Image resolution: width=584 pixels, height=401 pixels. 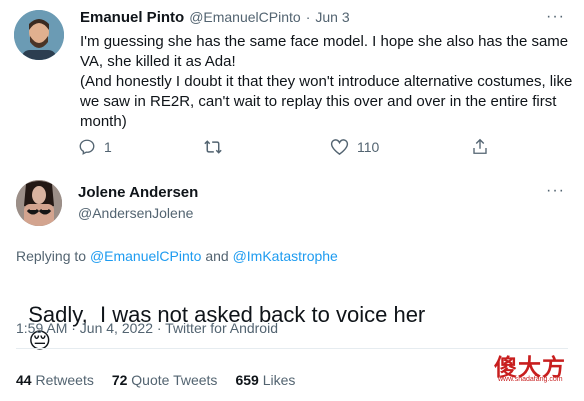 What do you see at coordinates (146, 256) in the screenshot?
I see `mention-emanuel: @EmanuelCPinto` at bounding box center [146, 256].